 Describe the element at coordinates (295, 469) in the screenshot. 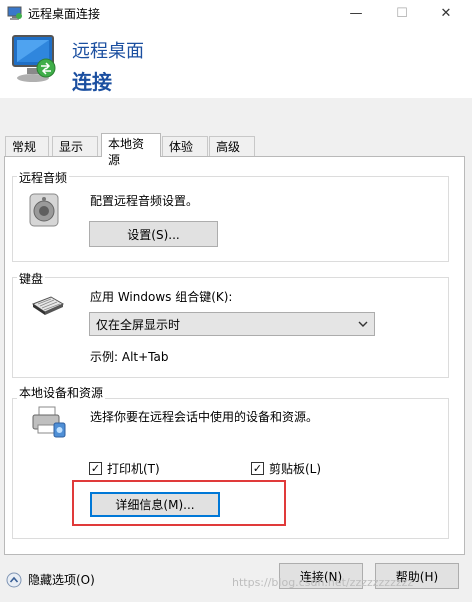

I see `clipboard-checkbox-label: 剪贴板(L)` at that location.